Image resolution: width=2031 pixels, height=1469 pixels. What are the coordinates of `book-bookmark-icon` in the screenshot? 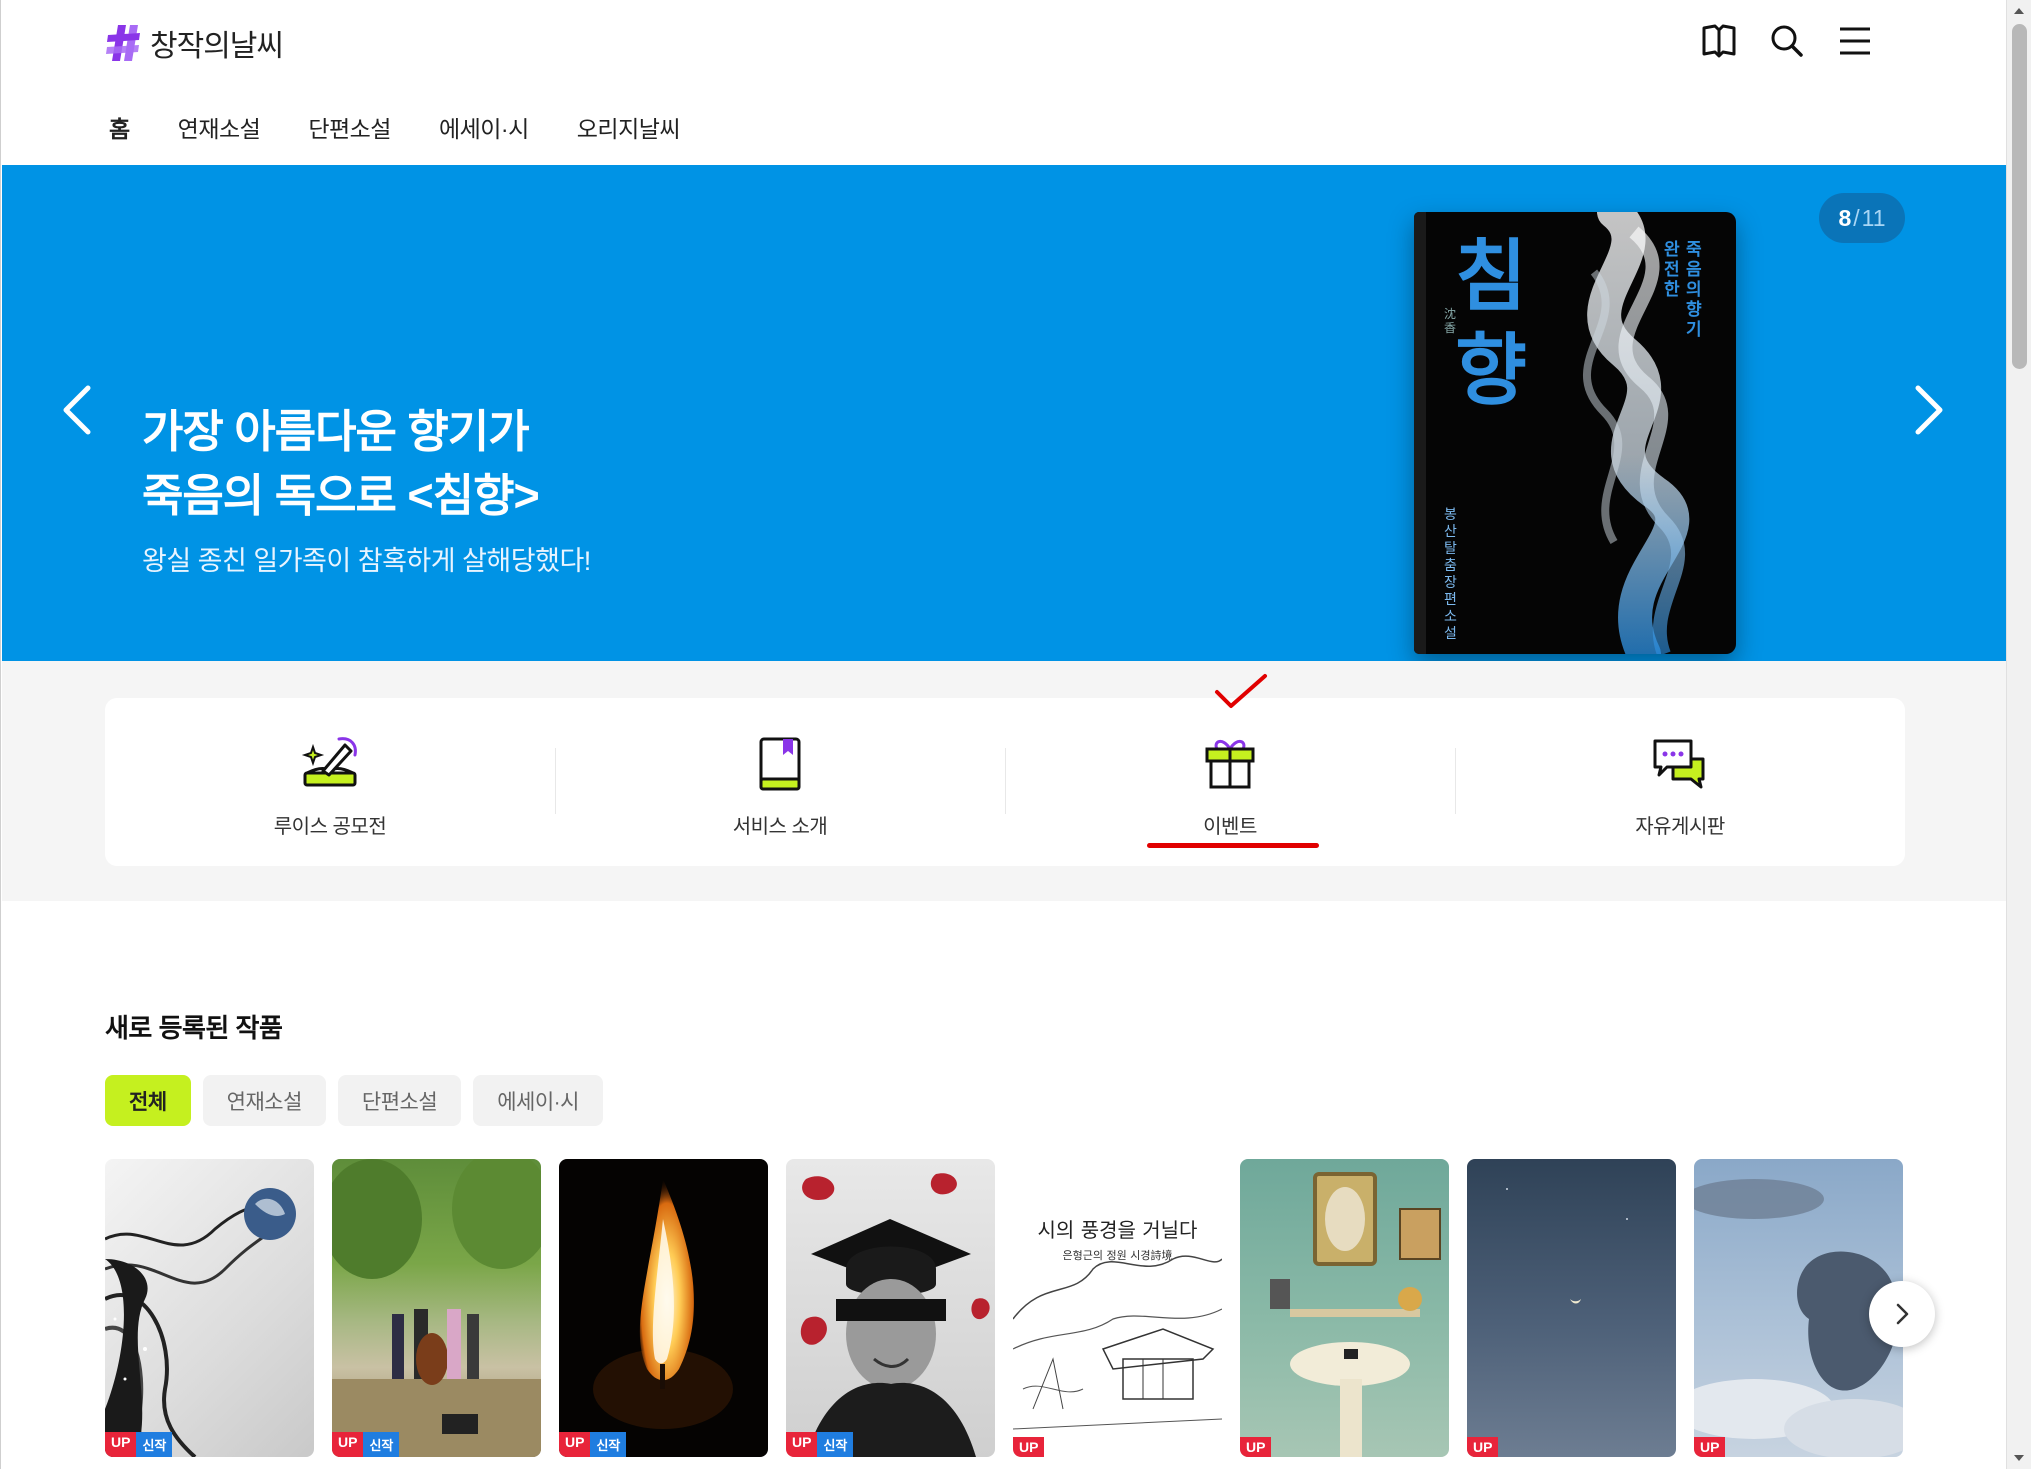 It's located at (780, 764).